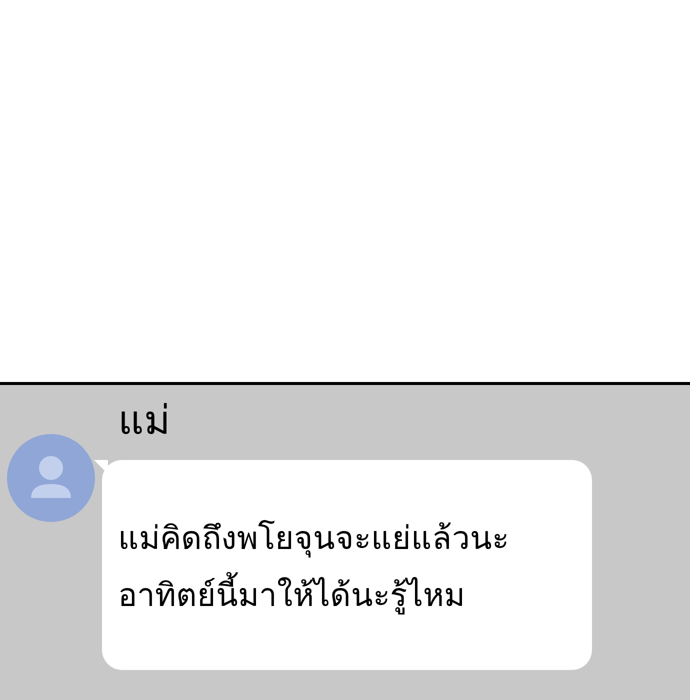 This screenshot has width=690, height=700. Describe the element at coordinates (314, 567) in the screenshot. I see `message-text: แม่คิดถึงพโยจุนจะแย่แล้วนะ อาทิตย์นี้มาให้ได้นะรู้ไหม` at that location.